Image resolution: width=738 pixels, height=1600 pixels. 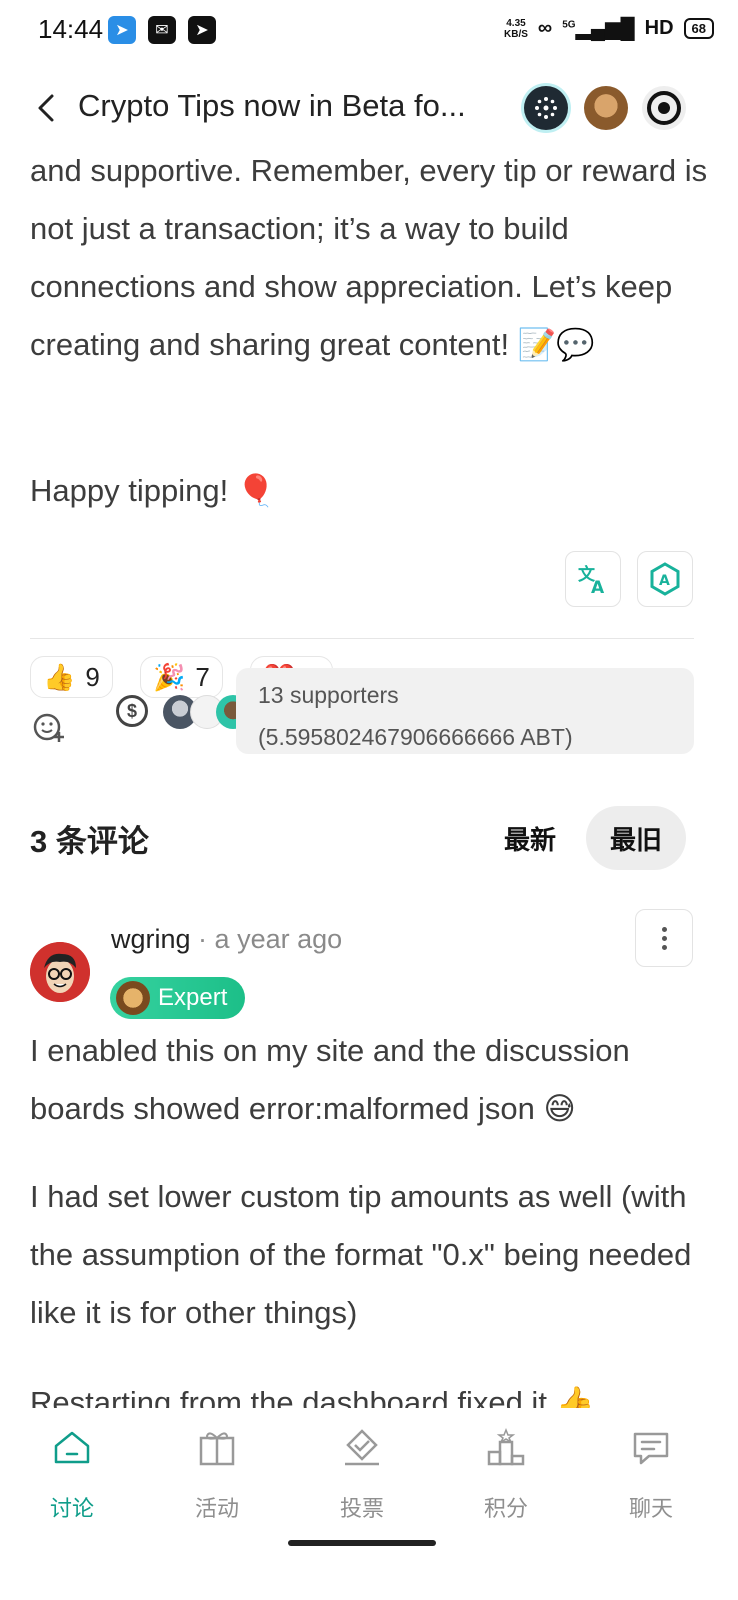 What do you see at coordinates (193, 997) in the screenshot?
I see `badge-label: Expert` at bounding box center [193, 997].